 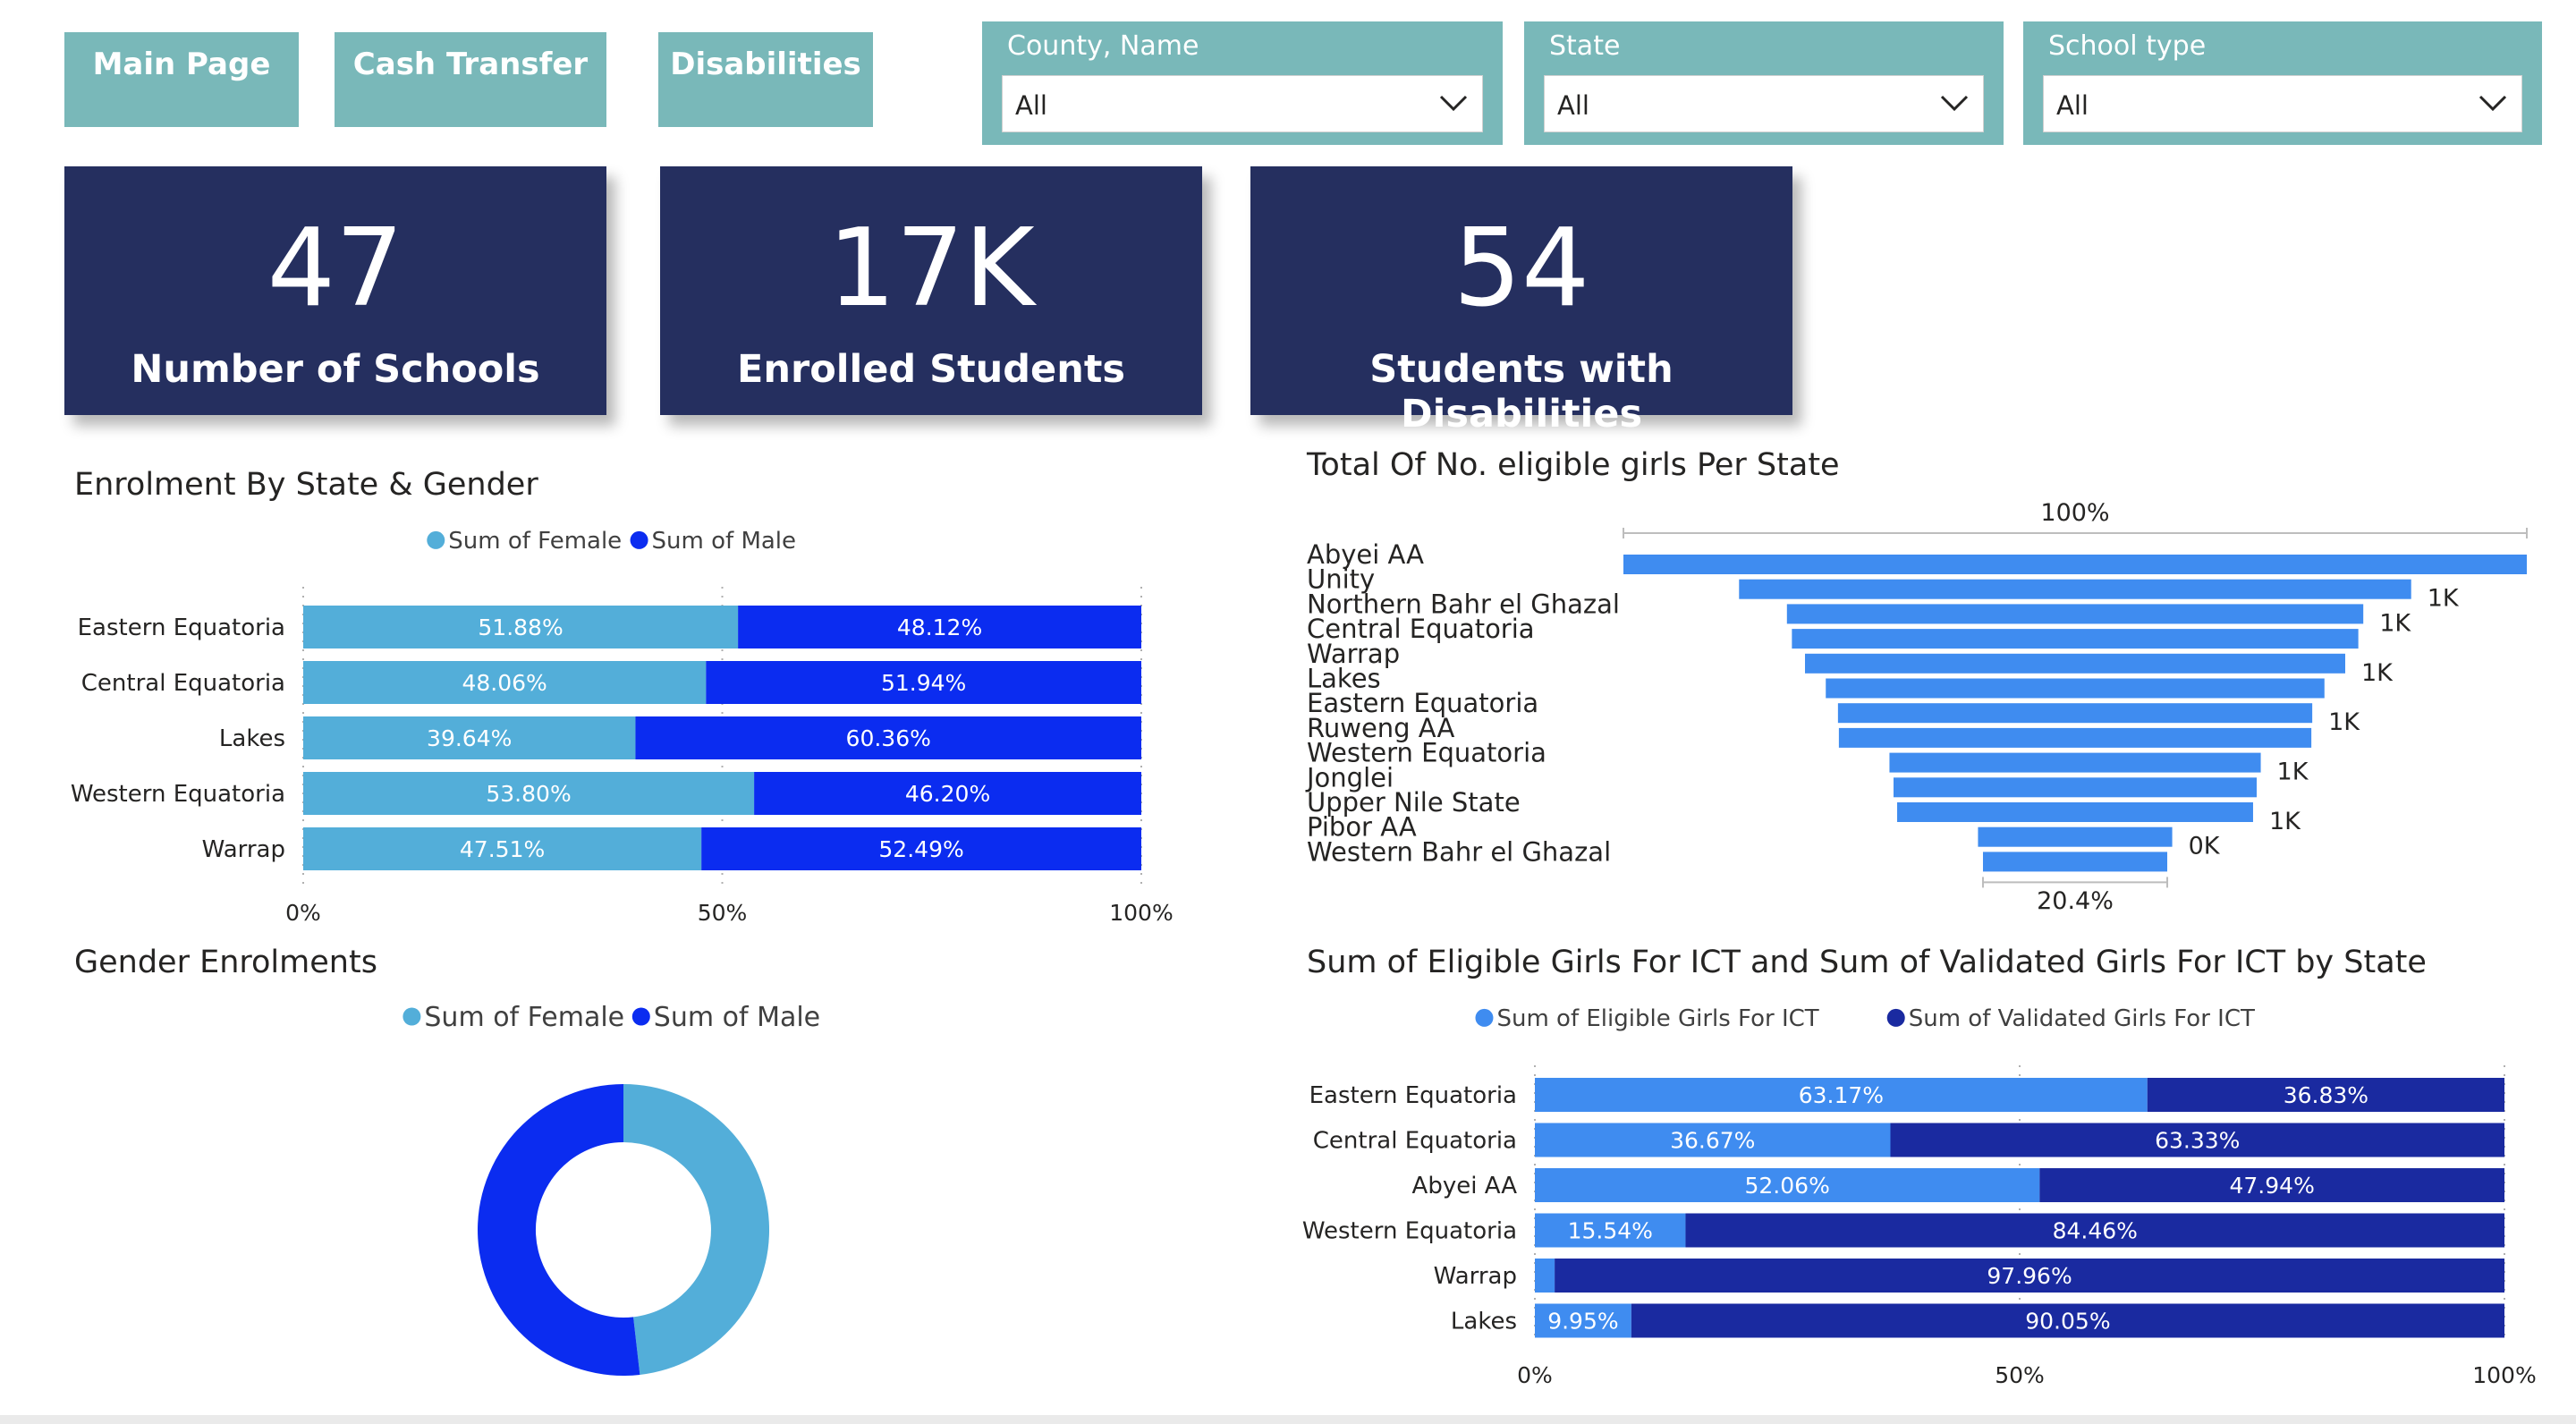 I want to click on data-label: 47.51%, so click(x=502, y=849).